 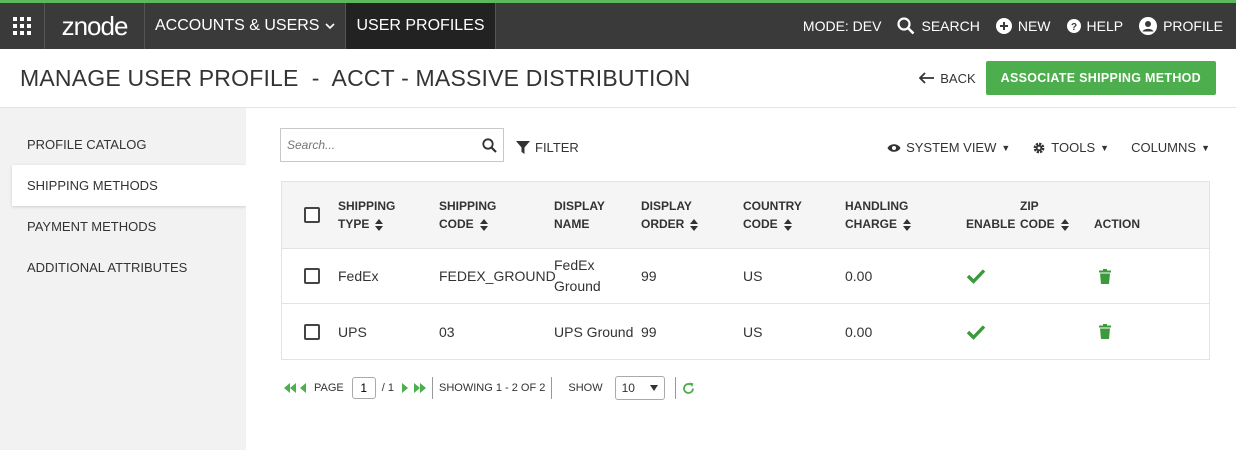 I want to click on page-size-select: 10, so click(x=639, y=388).